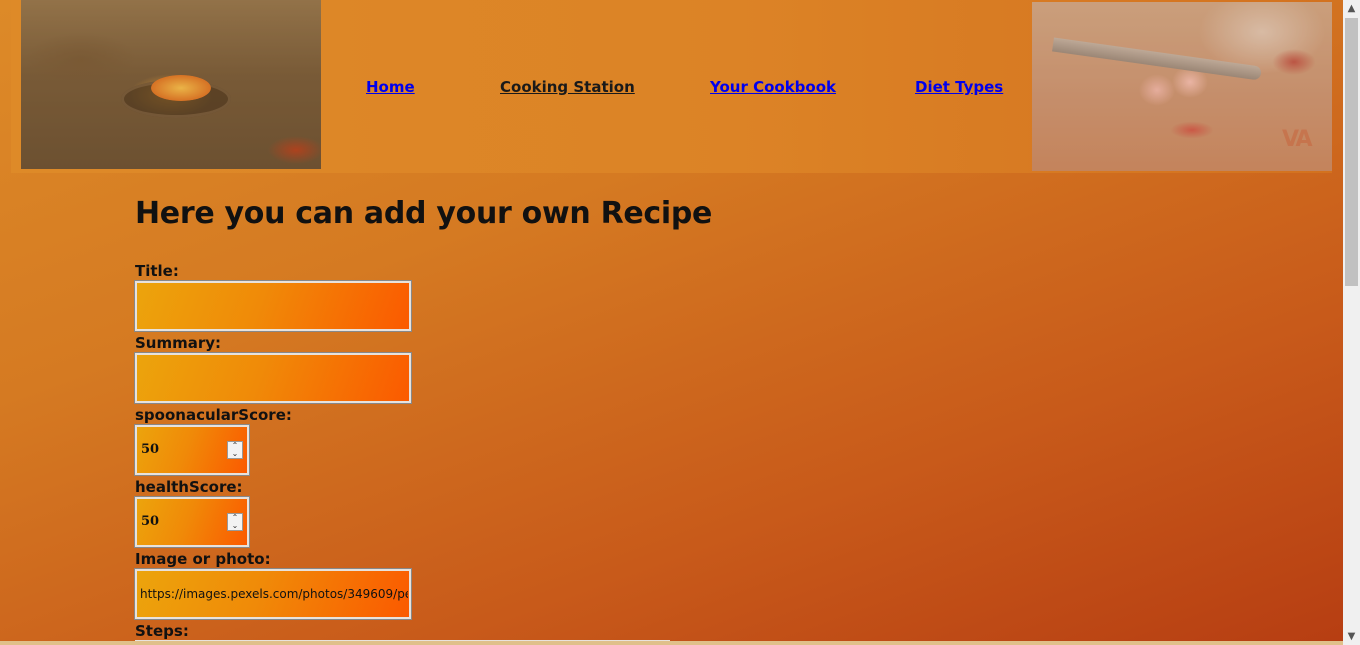 This screenshot has height=645, width=1360. Describe the element at coordinates (235, 522) in the screenshot. I see `health-stepper: ⌃ ⌄` at that location.